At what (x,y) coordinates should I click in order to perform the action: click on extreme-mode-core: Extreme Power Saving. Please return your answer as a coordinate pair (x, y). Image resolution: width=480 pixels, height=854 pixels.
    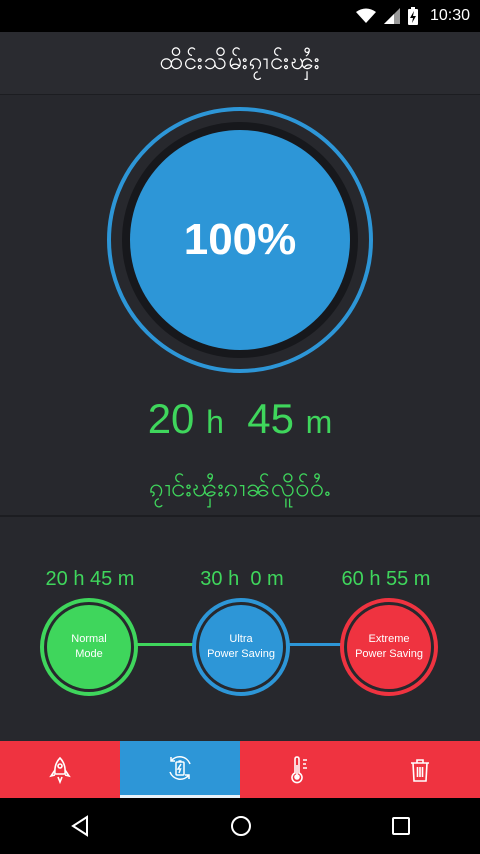
    Looking at the image, I should click on (389, 647).